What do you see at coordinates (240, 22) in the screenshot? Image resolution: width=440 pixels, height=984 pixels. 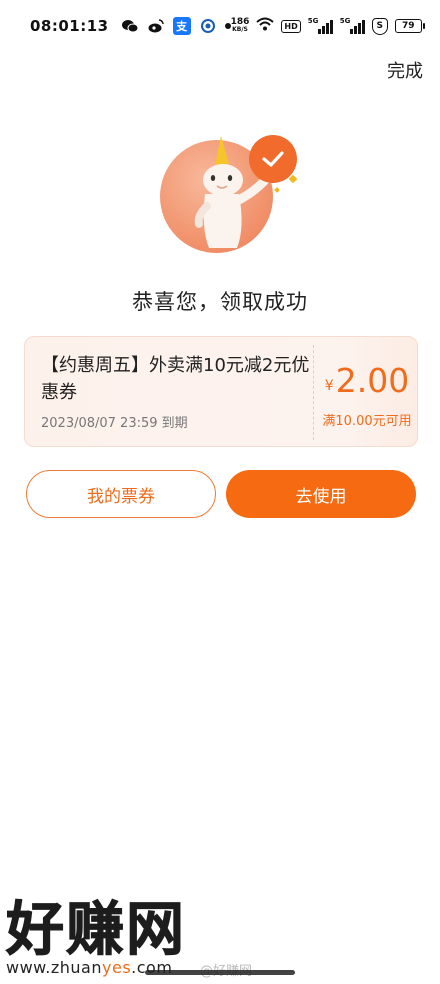 I see `network-speed-value: 186` at bounding box center [240, 22].